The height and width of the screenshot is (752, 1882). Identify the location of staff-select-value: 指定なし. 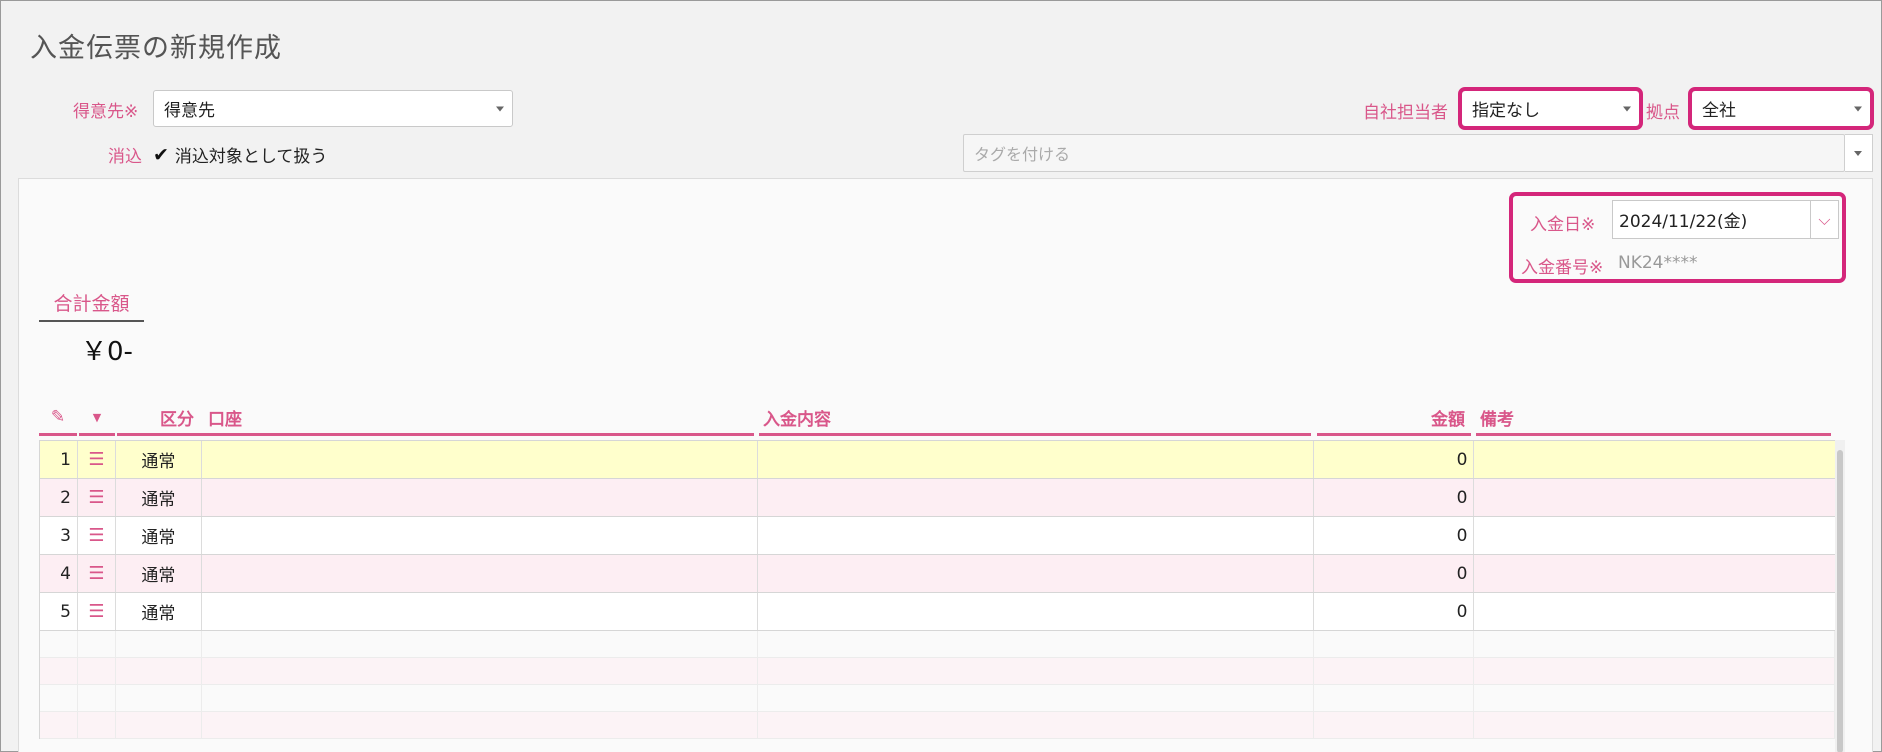
(1506, 111).